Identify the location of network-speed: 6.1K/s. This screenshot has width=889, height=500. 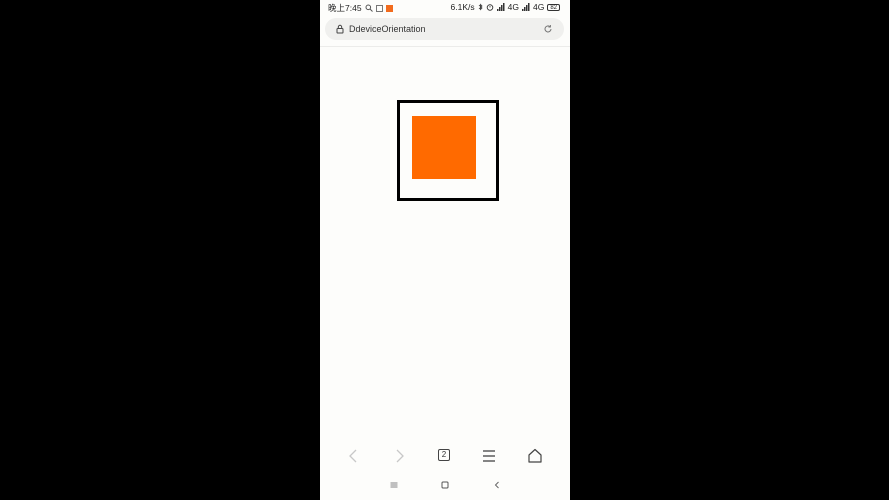
(462, 7).